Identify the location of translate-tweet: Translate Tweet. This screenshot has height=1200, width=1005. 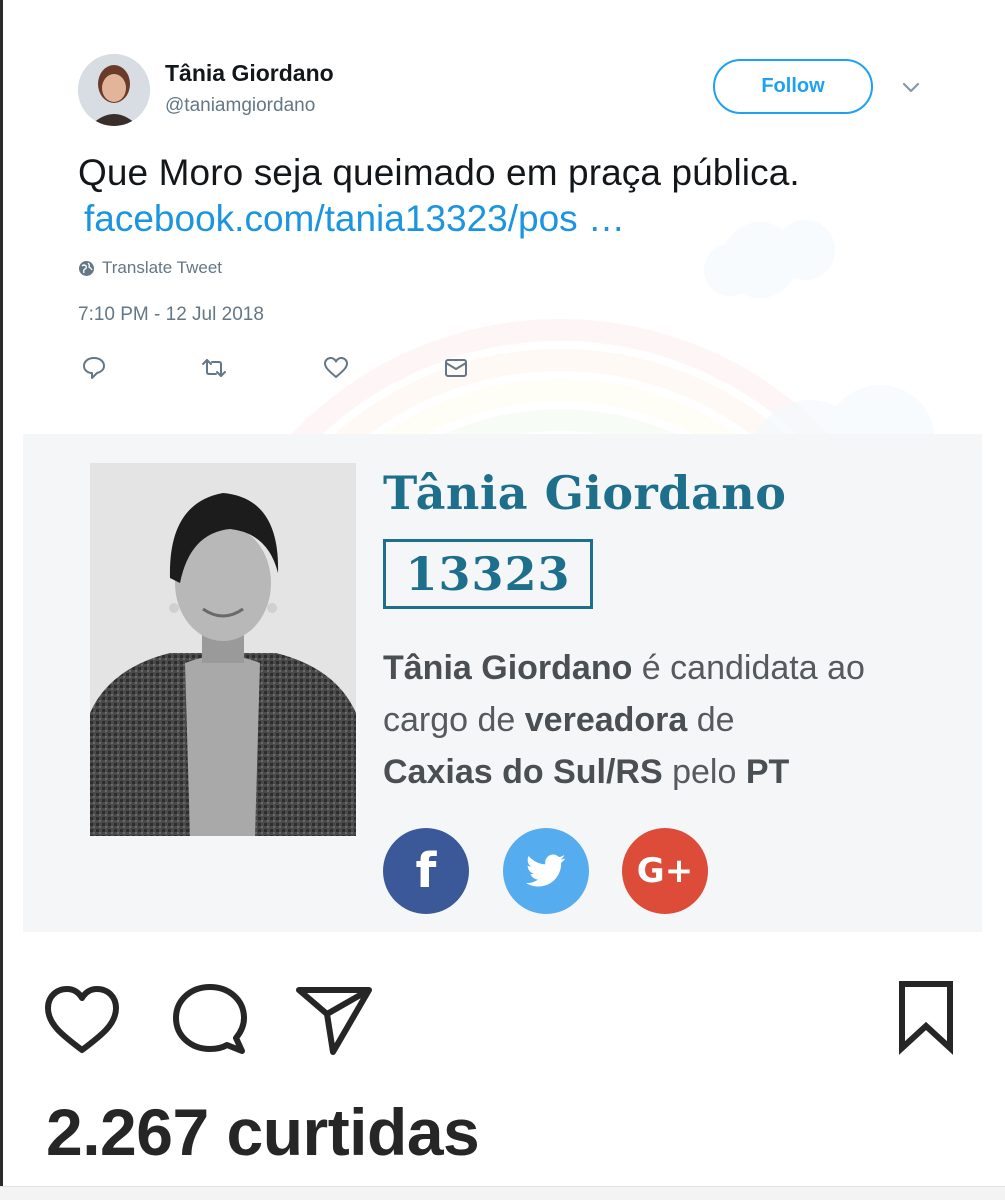
(150, 268).